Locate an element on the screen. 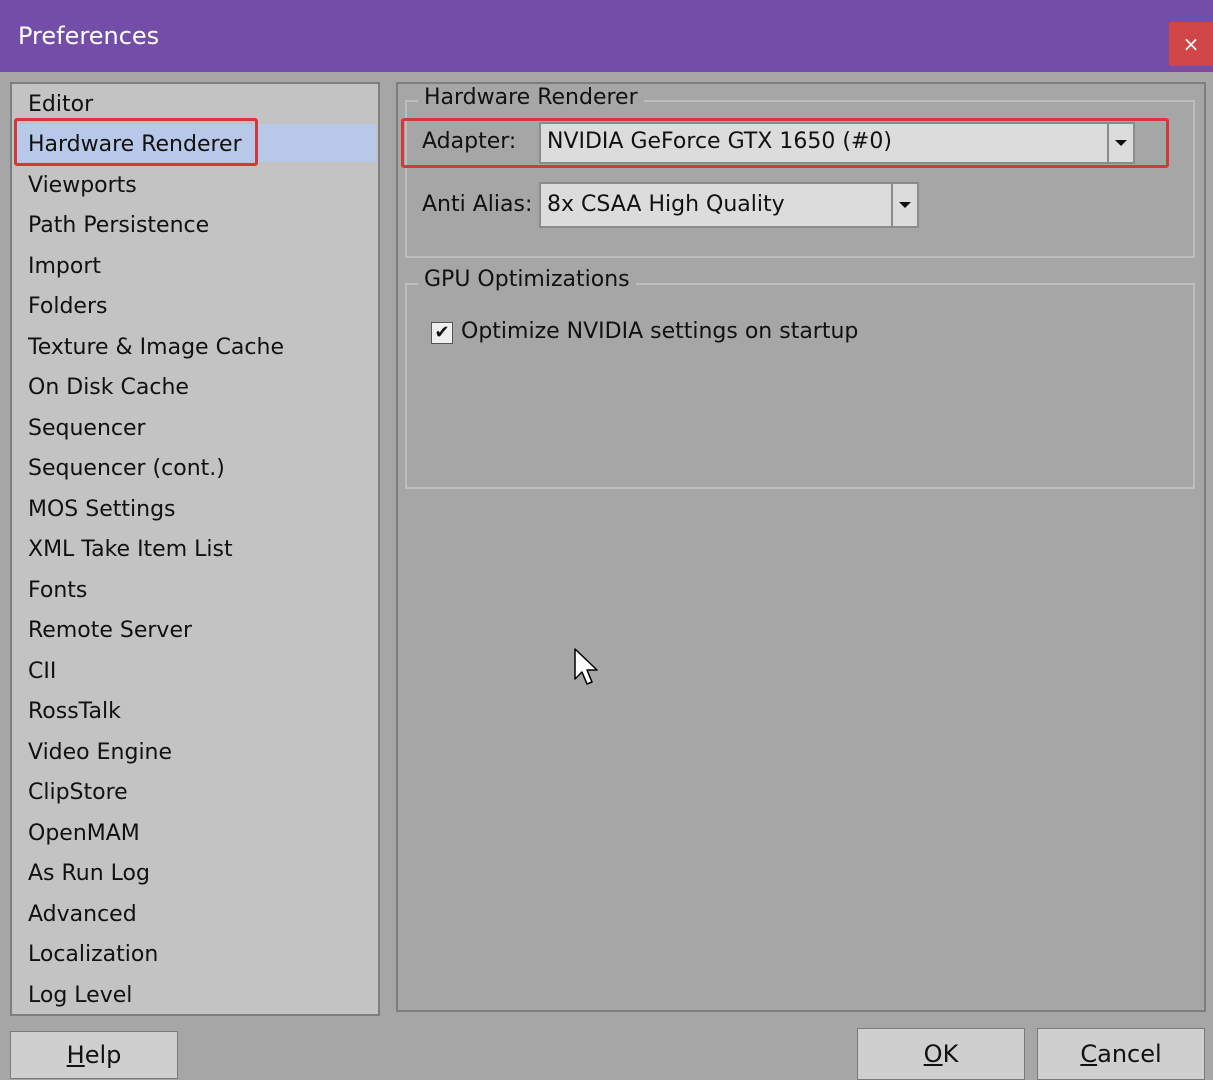  sidebar-item-on-disk-cache: On Disk Cache is located at coordinates (108, 388).